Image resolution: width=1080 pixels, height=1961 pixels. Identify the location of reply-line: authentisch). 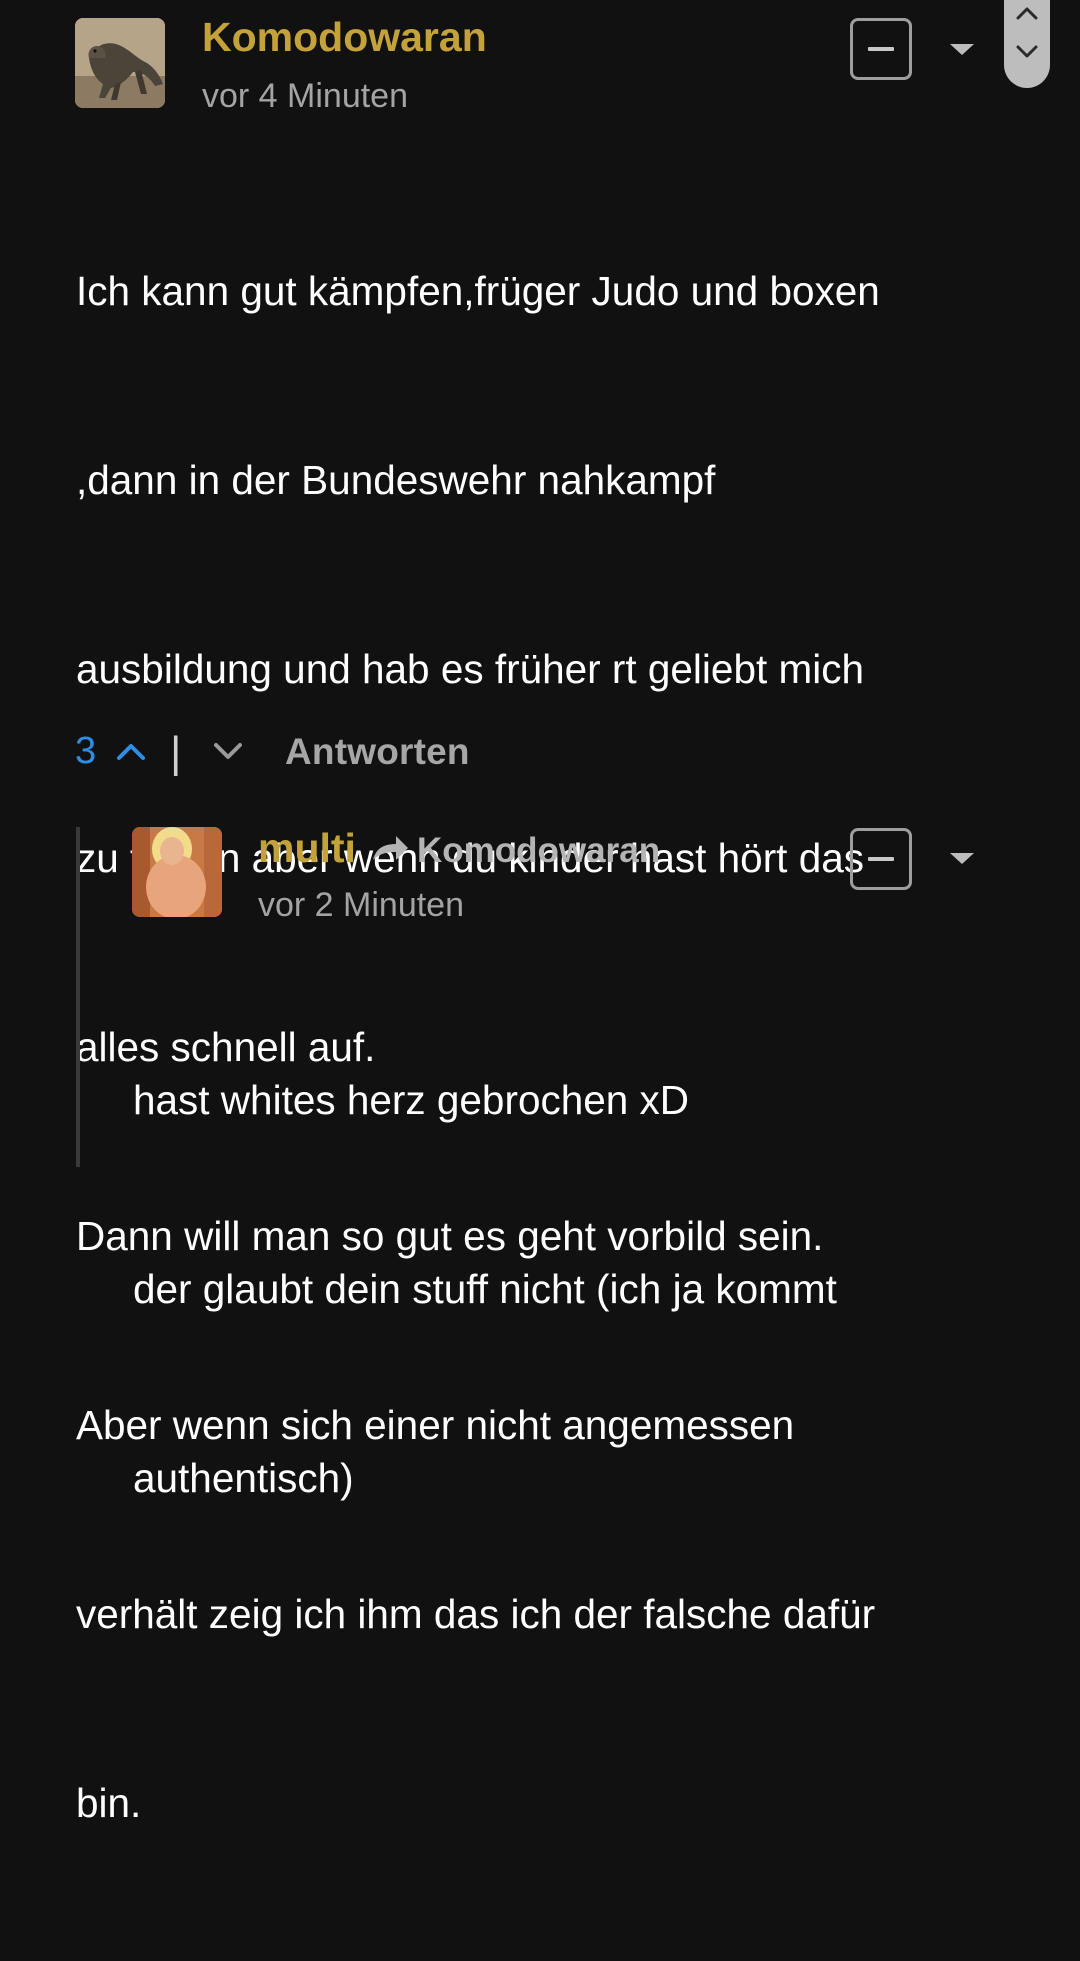
(243, 1478).